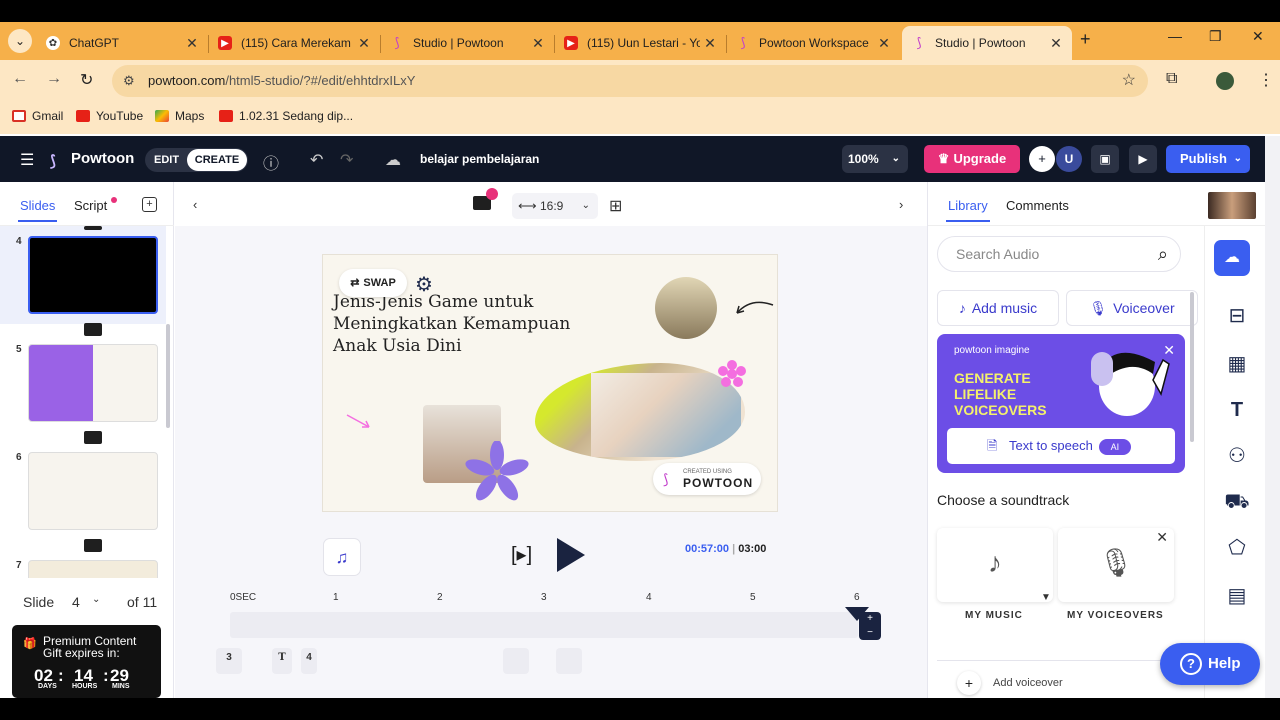 This screenshot has height=720, width=1280. What do you see at coordinates (92, 160) in the screenshot?
I see `powtoon-logo: ⟆ Powtoon` at bounding box center [92, 160].